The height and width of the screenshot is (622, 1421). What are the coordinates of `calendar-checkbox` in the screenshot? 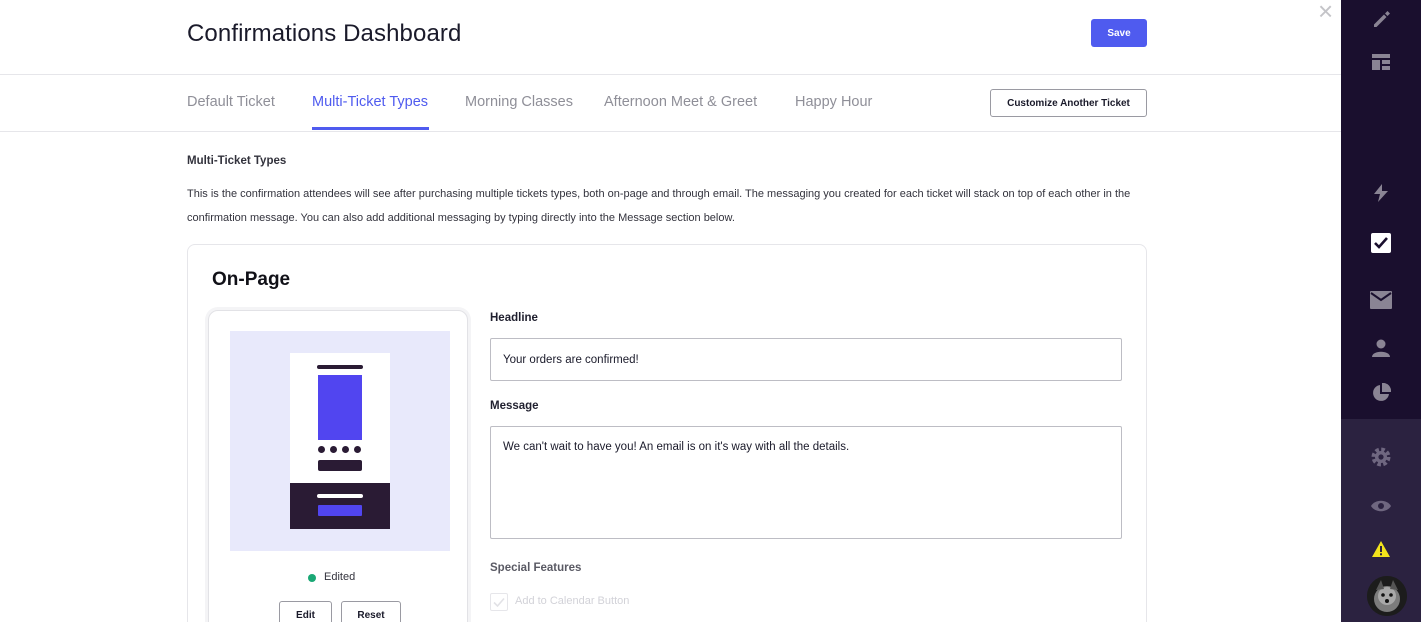 It's located at (499, 602).